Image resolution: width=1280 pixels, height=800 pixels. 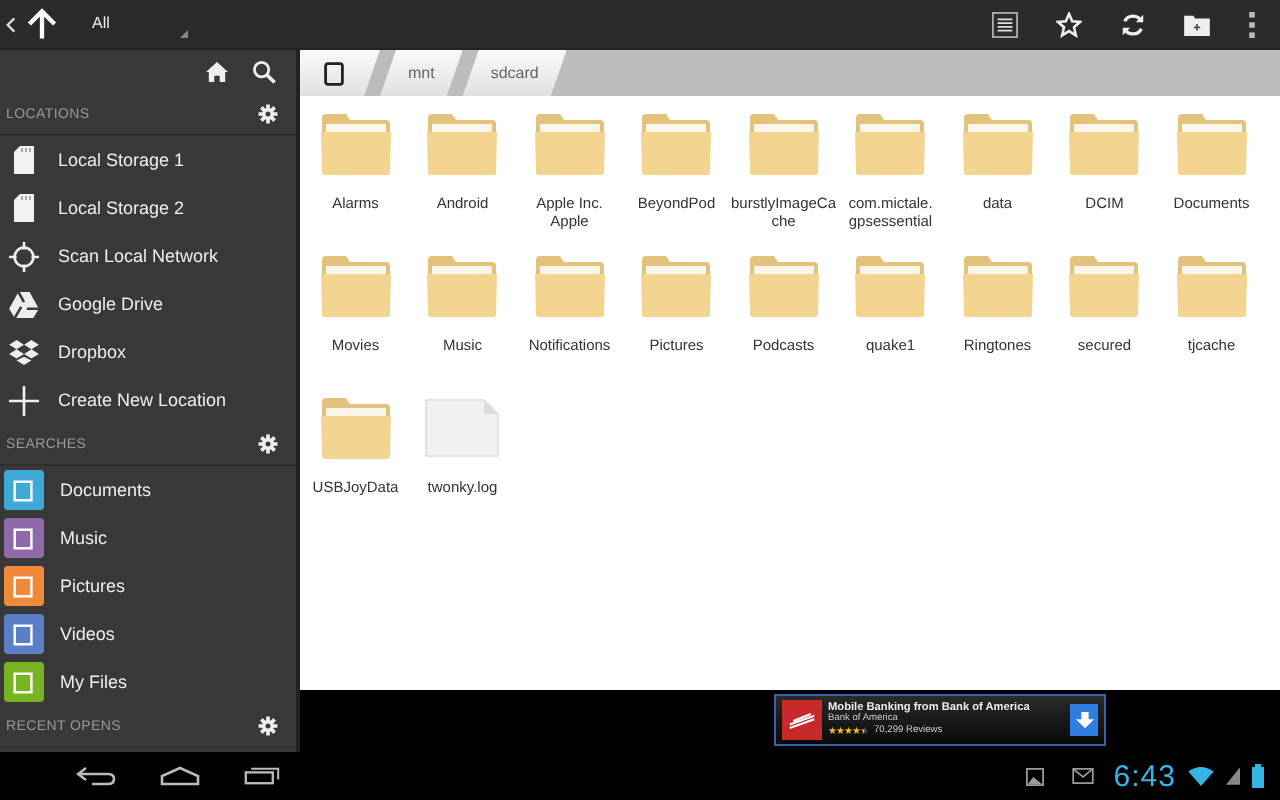 I want to click on battery-icon, so click(x=1258, y=776).